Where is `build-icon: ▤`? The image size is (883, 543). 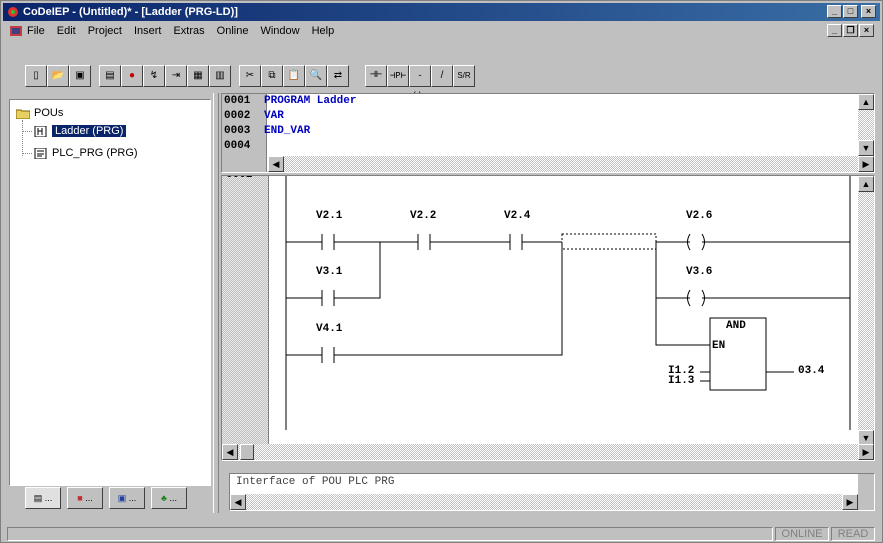 build-icon: ▤ is located at coordinates (110, 76).